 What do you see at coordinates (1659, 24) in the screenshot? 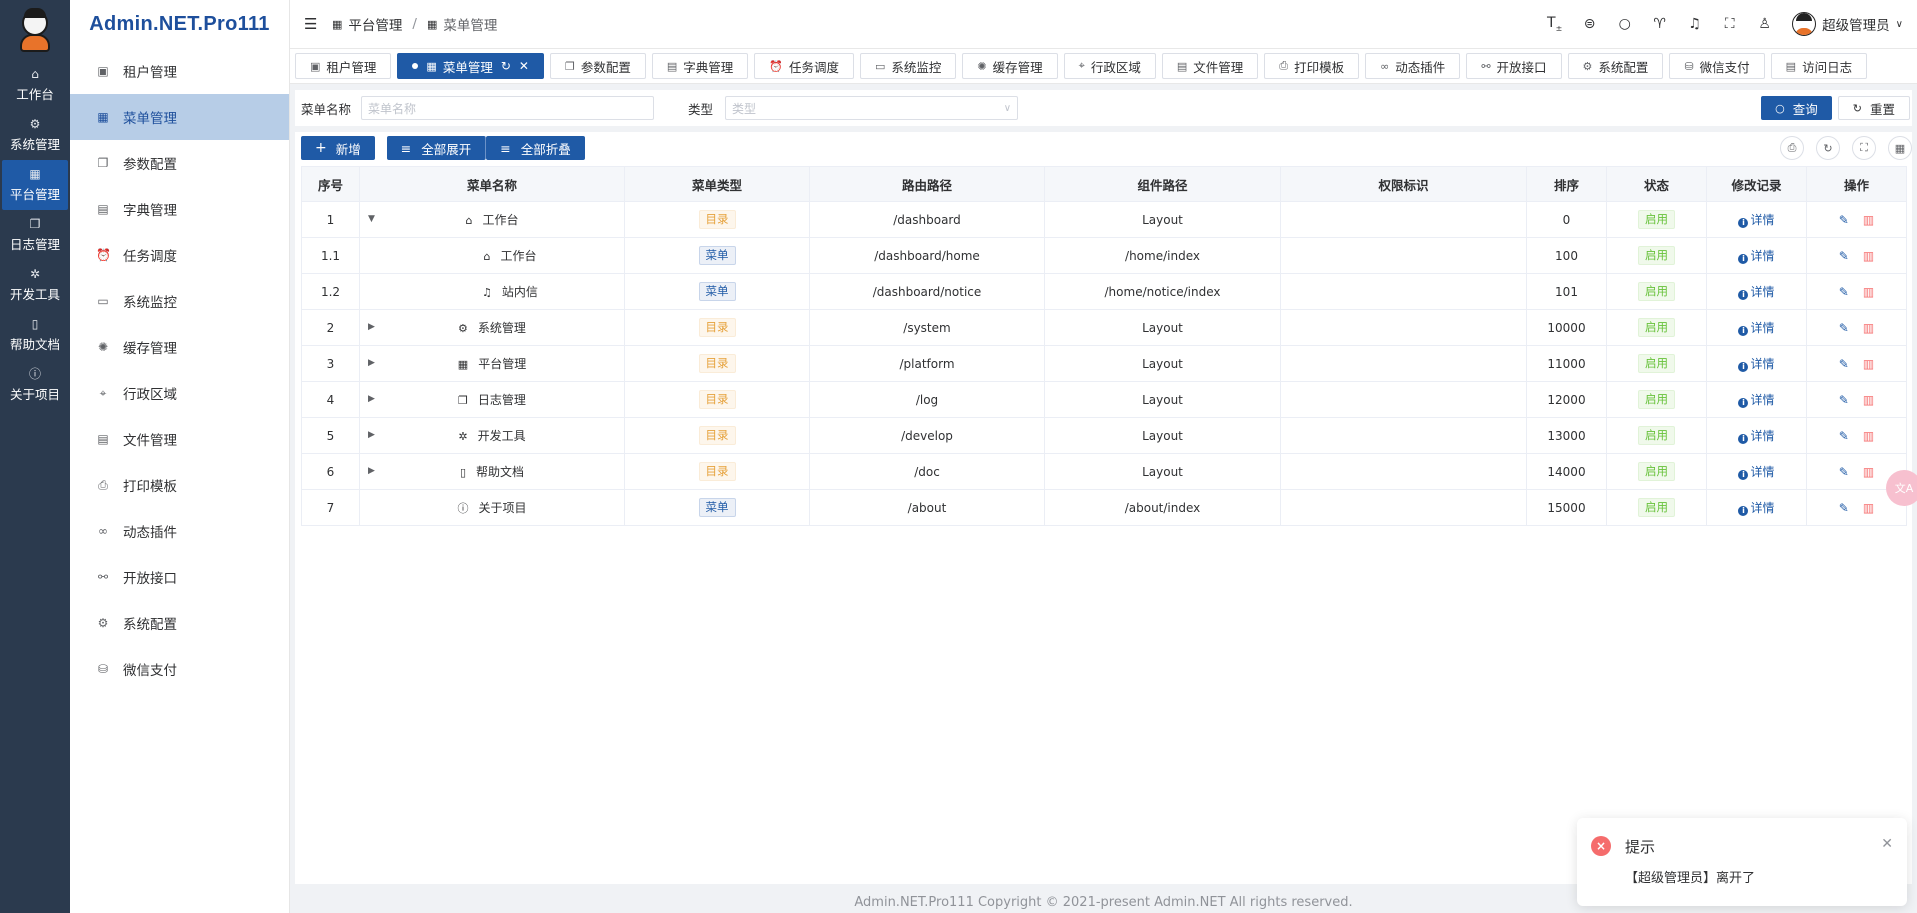
I see `skin-icon: ♈` at bounding box center [1659, 24].